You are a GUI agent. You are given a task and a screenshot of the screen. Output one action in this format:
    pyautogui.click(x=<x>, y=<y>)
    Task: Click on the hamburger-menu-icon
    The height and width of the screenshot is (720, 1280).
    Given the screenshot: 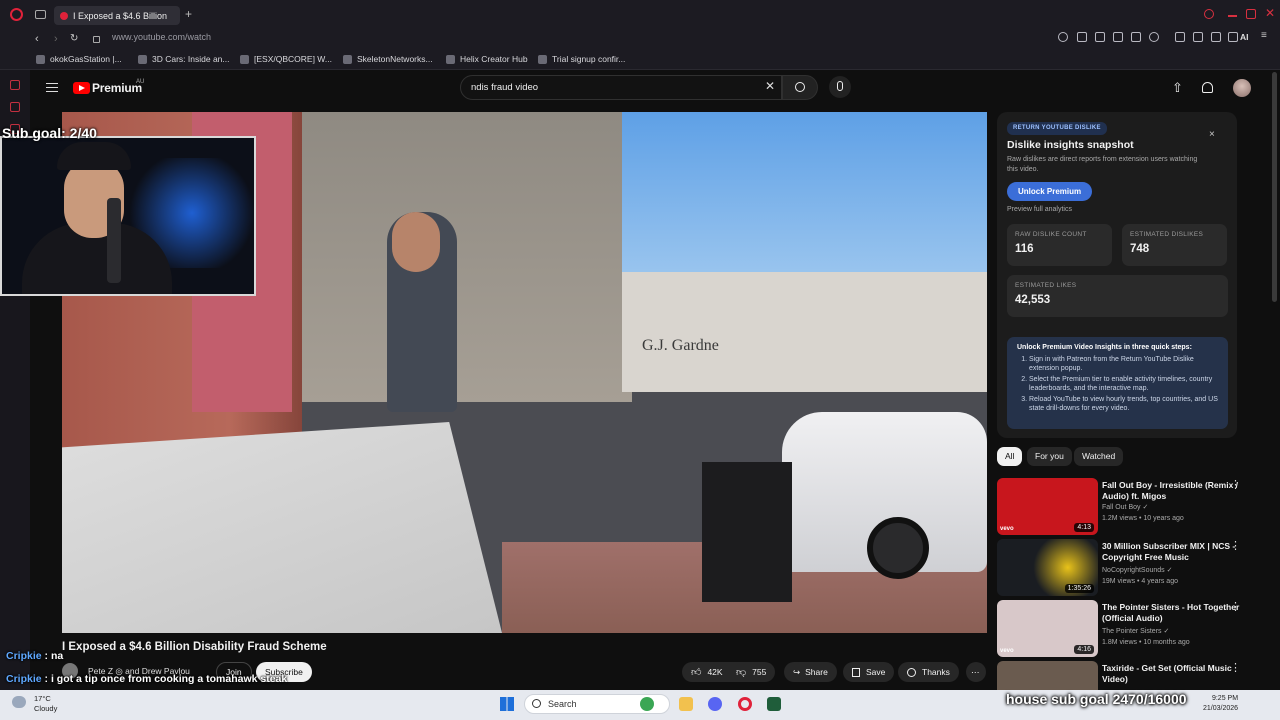 What is the action you would take?
    pyautogui.click(x=52, y=87)
    